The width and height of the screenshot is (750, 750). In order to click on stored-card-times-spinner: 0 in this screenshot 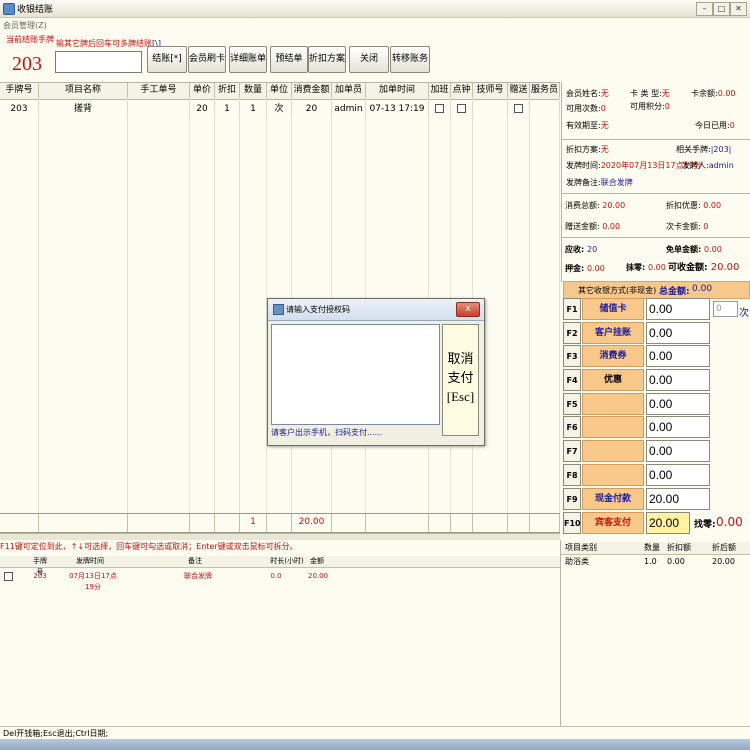, I will do `click(725, 309)`.